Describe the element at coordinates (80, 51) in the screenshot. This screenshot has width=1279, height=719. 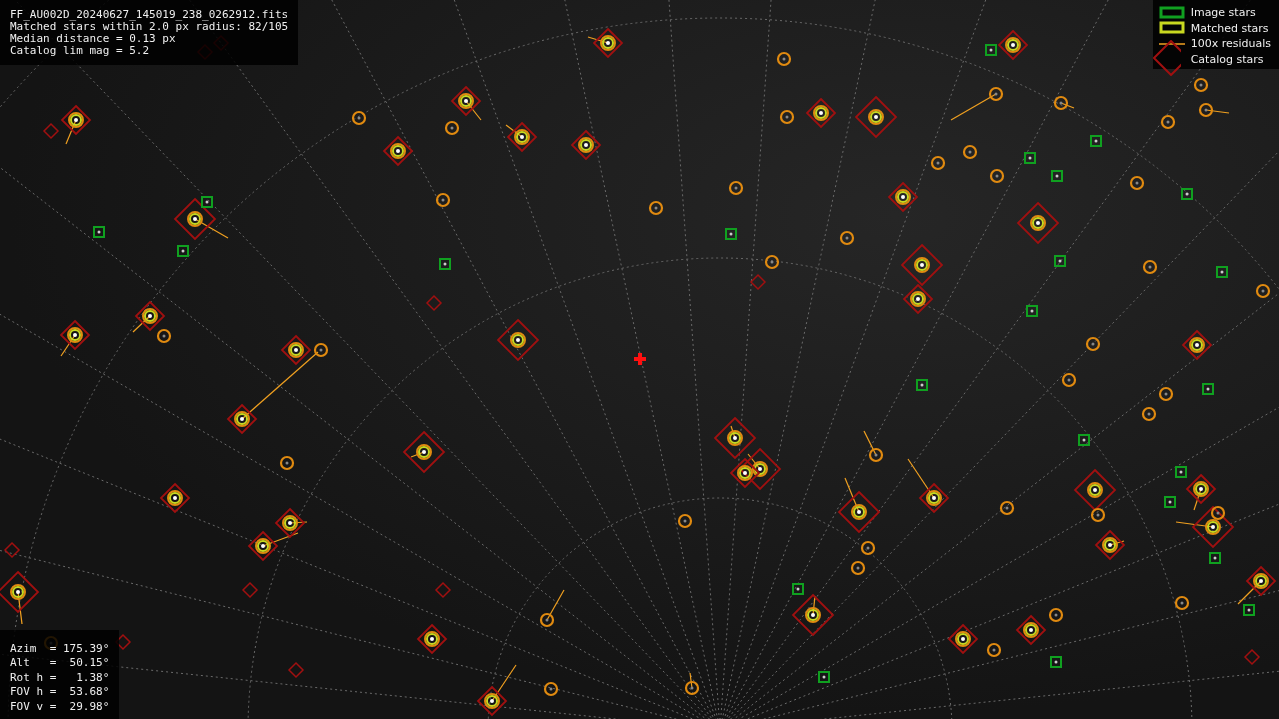
I see `info-text: Catalog lim mag = 5.2` at that location.